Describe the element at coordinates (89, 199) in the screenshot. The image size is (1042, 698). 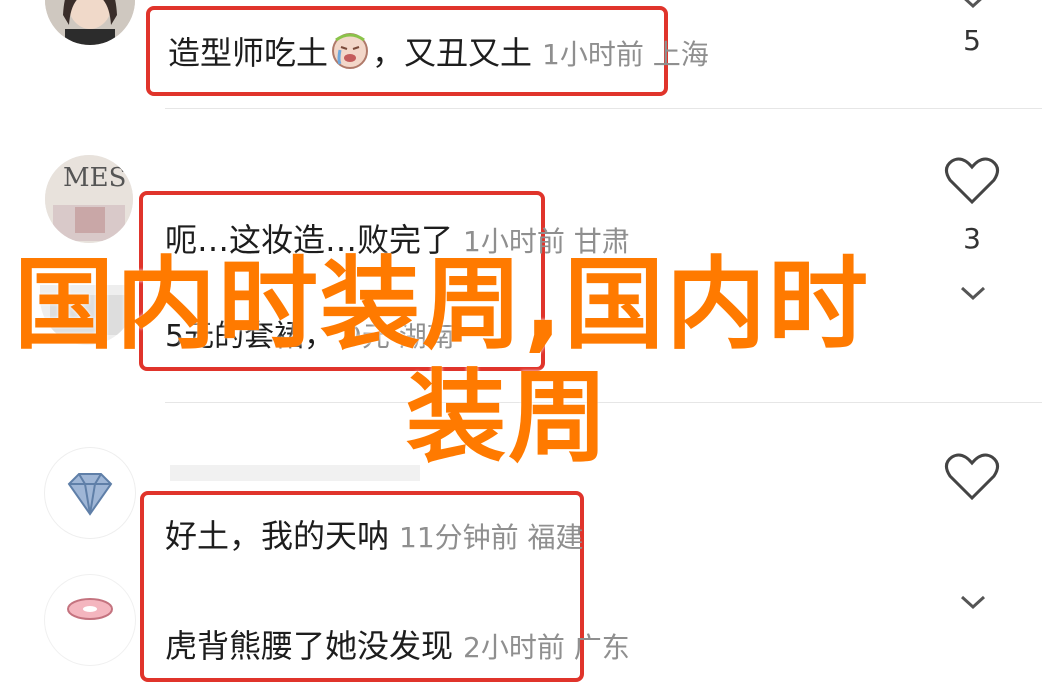
I see `avatar-user-2: MES` at that location.